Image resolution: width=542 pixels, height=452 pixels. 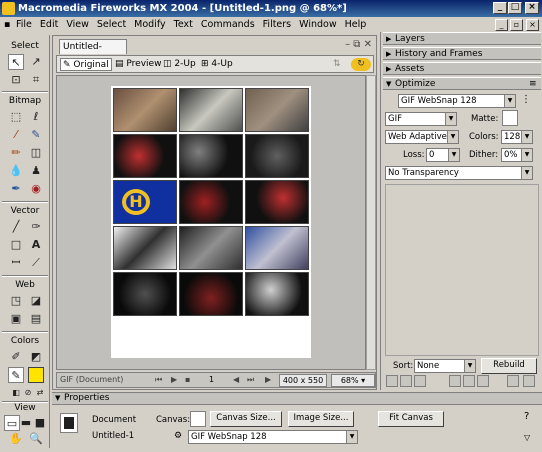 What do you see at coordinates (462, 53) in the screenshot?
I see `history-frames-panel-header: ▶ History and Frames` at bounding box center [462, 53].